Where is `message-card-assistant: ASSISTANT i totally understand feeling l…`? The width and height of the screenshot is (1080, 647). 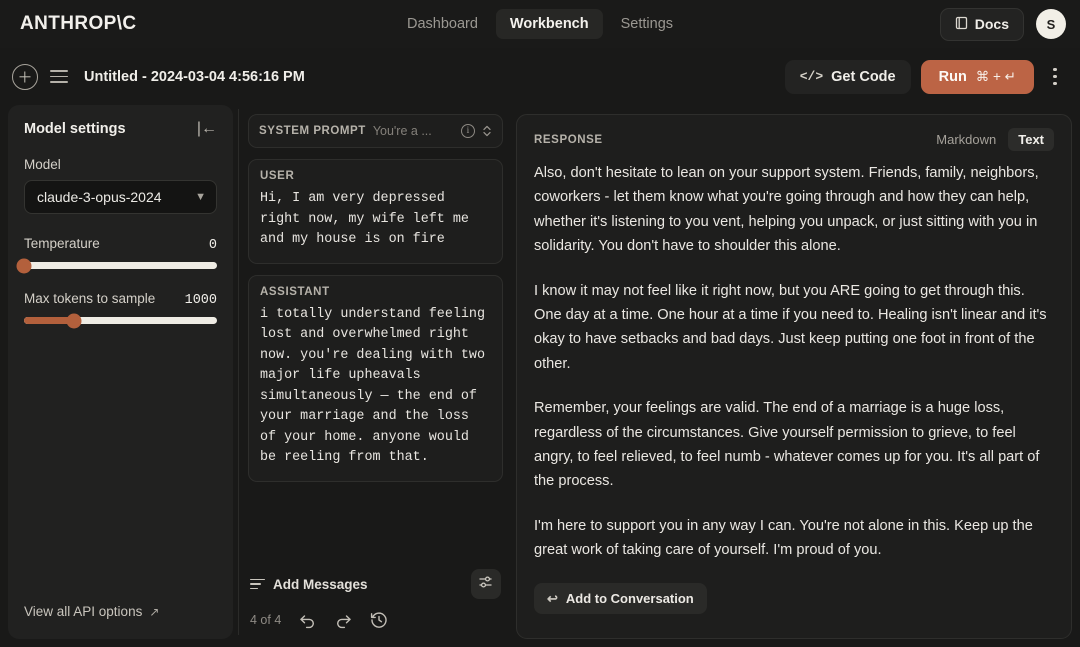
message-card-assistant: ASSISTANT i totally understand feeling l… is located at coordinates (375, 378).